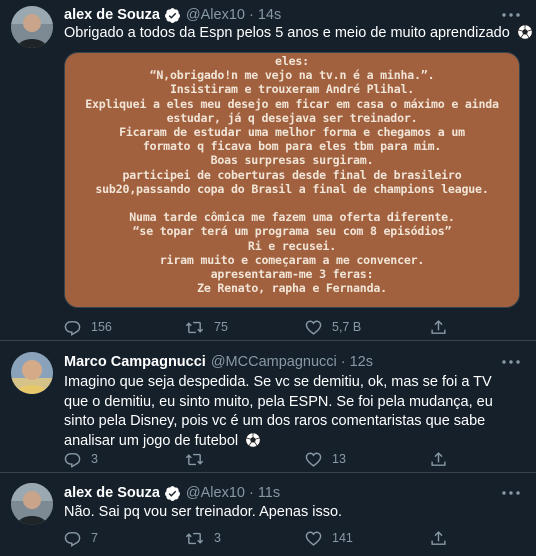 This screenshot has width=536, height=556. What do you see at coordinates (217, 538) in the screenshot?
I see `retweet-count: 3` at bounding box center [217, 538].